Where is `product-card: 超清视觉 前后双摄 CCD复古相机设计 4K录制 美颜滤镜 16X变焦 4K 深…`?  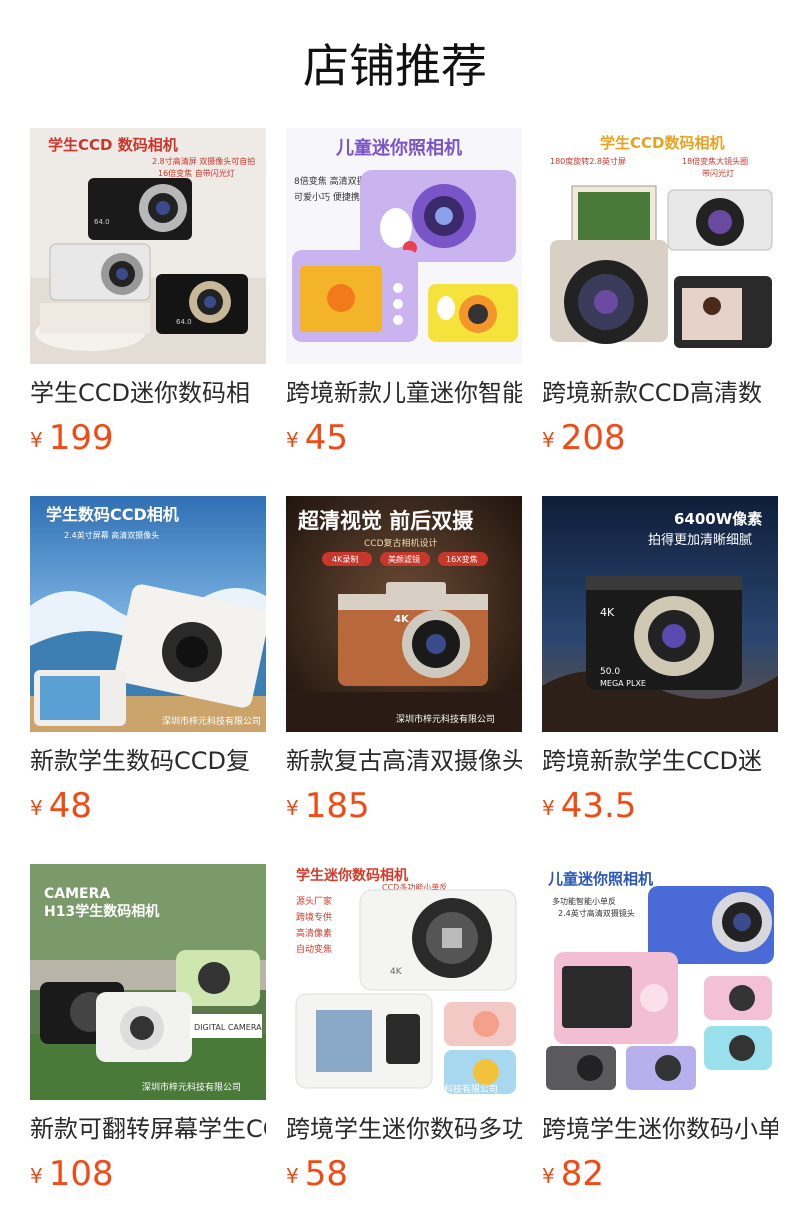 product-card: 超清视觉 前后双摄 CCD复古相机设计 4K录制 美颜滤镜 16X变焦 4K 深… is located at coordinates (404, 666).